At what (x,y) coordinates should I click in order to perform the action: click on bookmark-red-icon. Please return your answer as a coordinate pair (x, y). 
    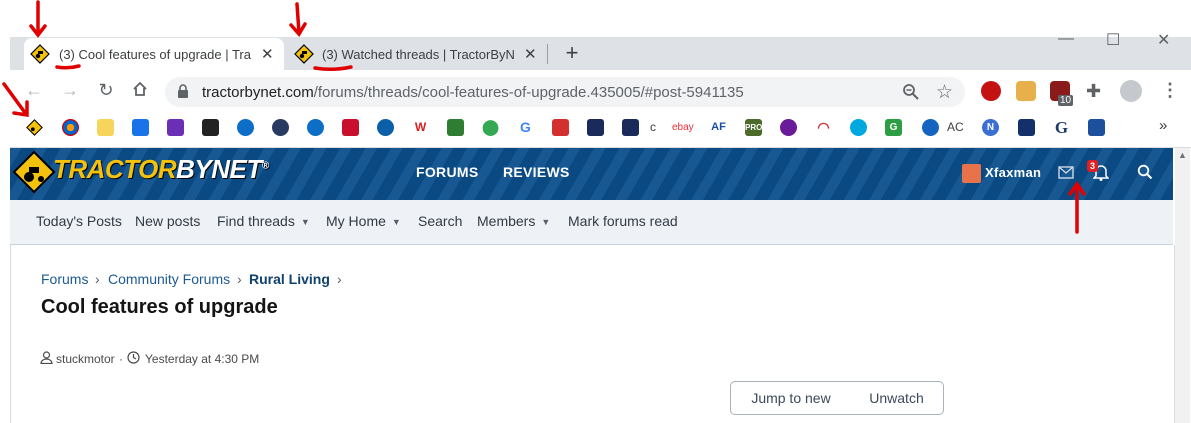
    Looking at the image, I should click on (350, 127).